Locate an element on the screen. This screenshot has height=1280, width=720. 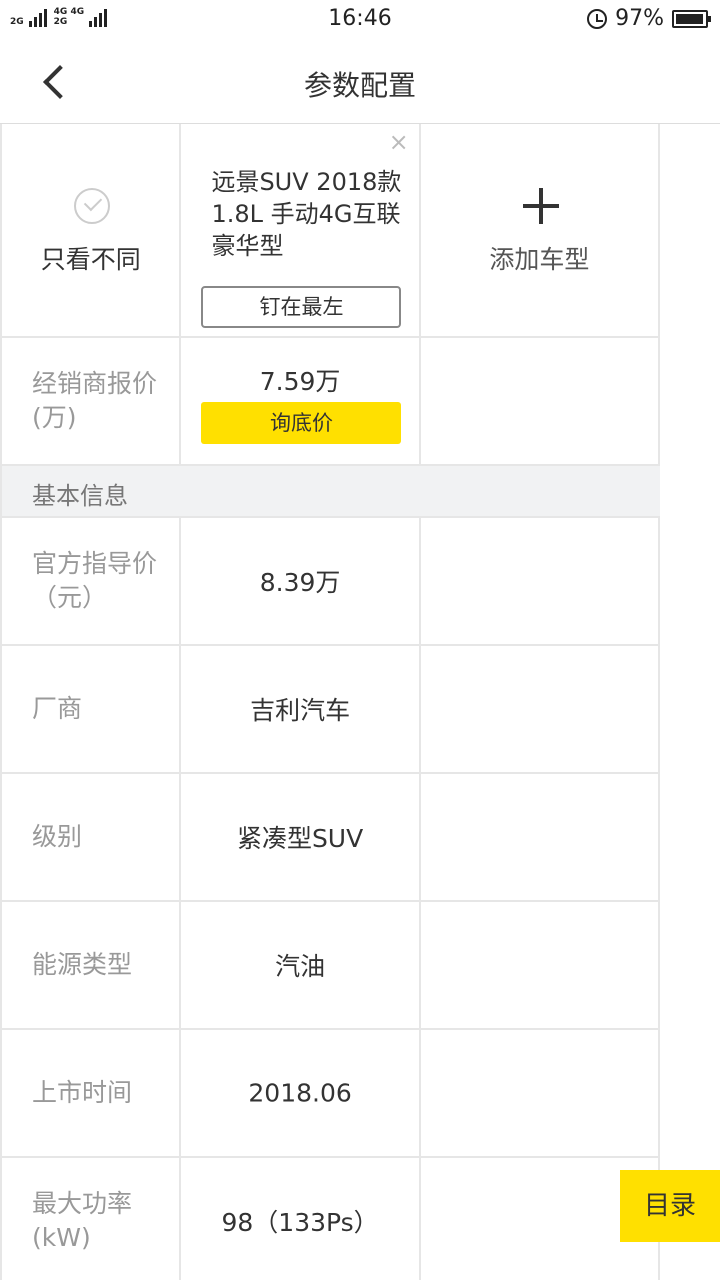
row-value: 吉利汽车 is located at coordinates (300, 710).